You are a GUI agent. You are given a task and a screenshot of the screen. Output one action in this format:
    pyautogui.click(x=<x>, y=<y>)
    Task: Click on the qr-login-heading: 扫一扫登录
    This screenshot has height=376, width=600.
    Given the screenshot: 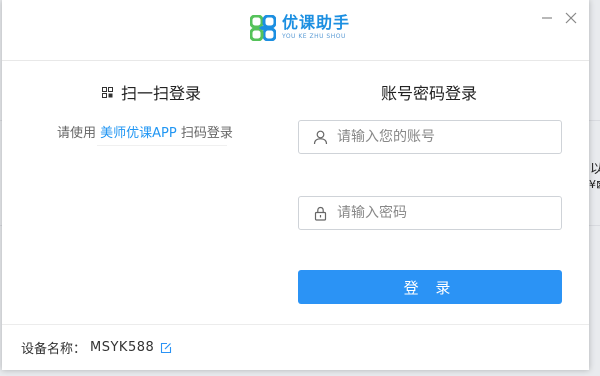 What is the action you would take?
    pyautogui.click(x=151, y=92)
    